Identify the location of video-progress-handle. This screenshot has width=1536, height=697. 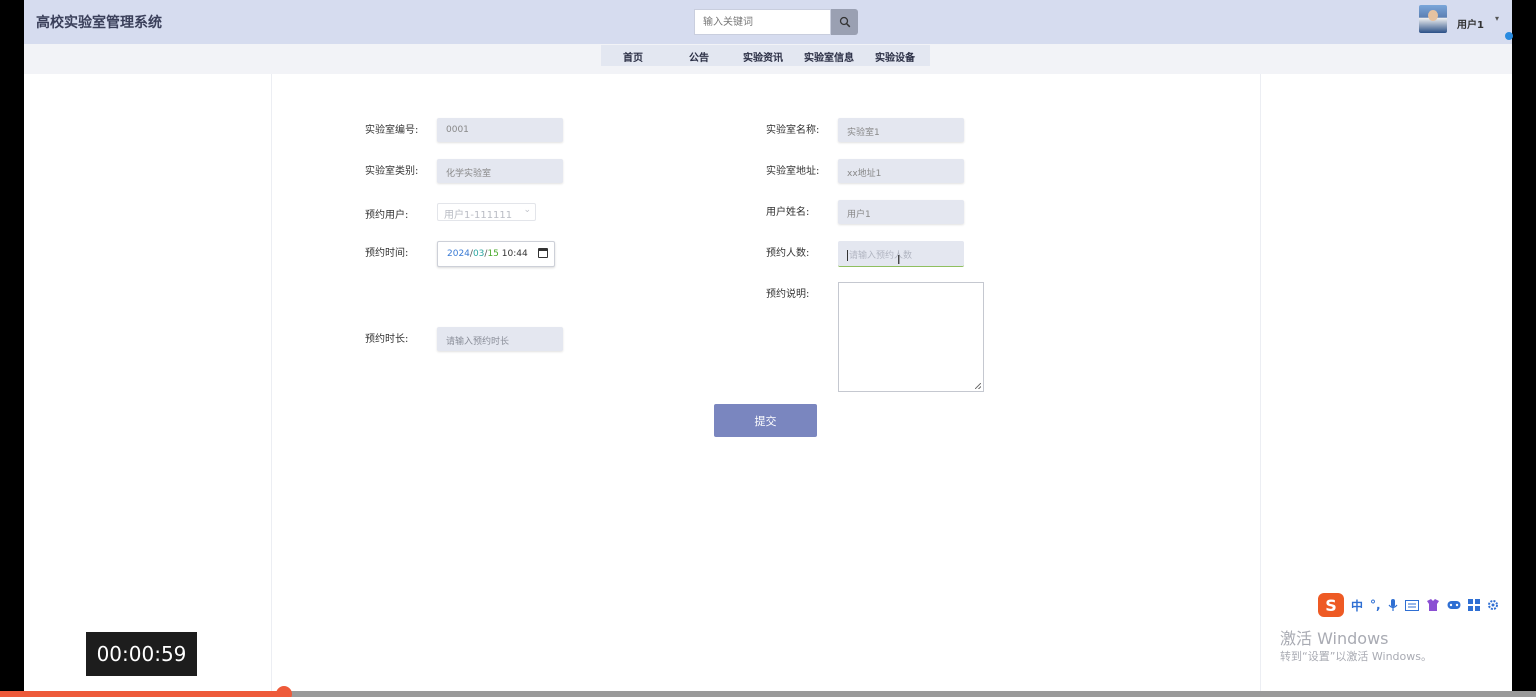
(284, 691).